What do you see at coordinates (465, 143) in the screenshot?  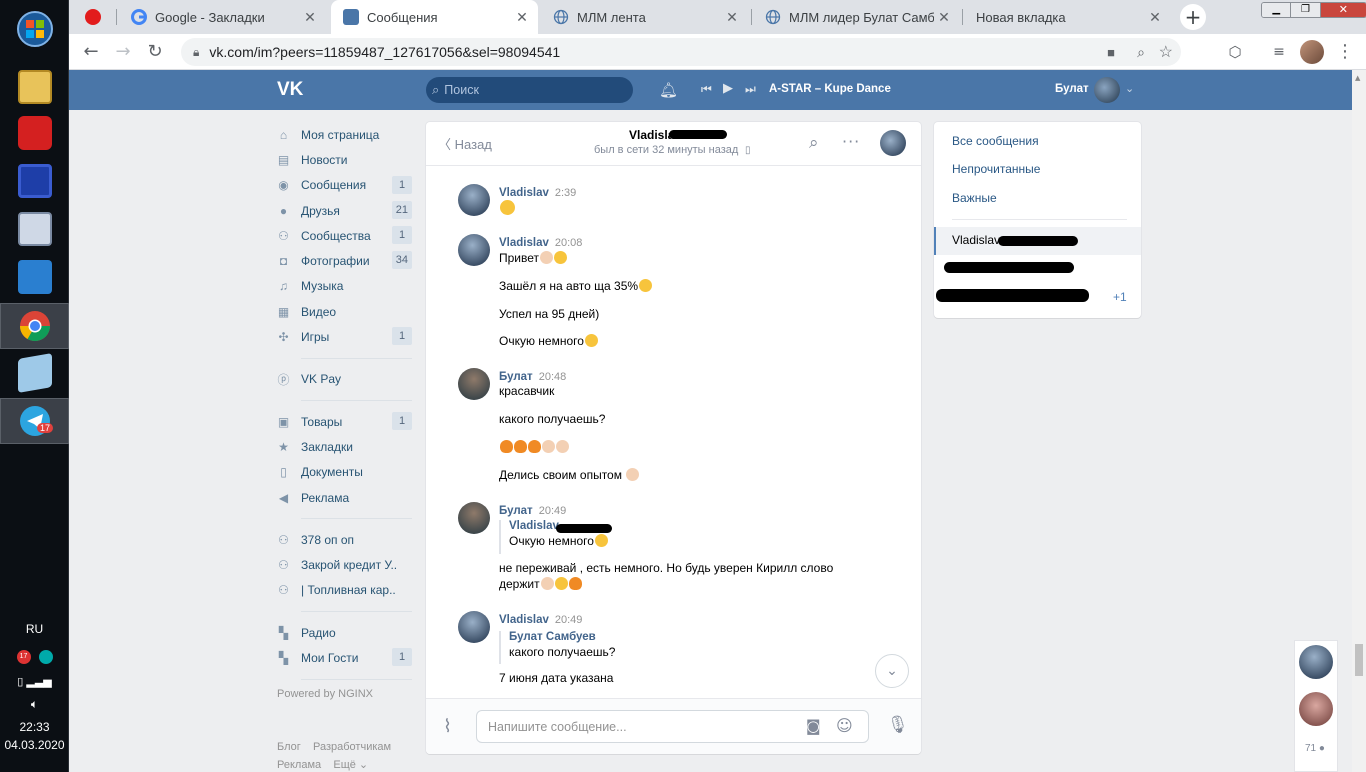 I see `back-button: 〈 Назад` at bounding box center [465, 143].